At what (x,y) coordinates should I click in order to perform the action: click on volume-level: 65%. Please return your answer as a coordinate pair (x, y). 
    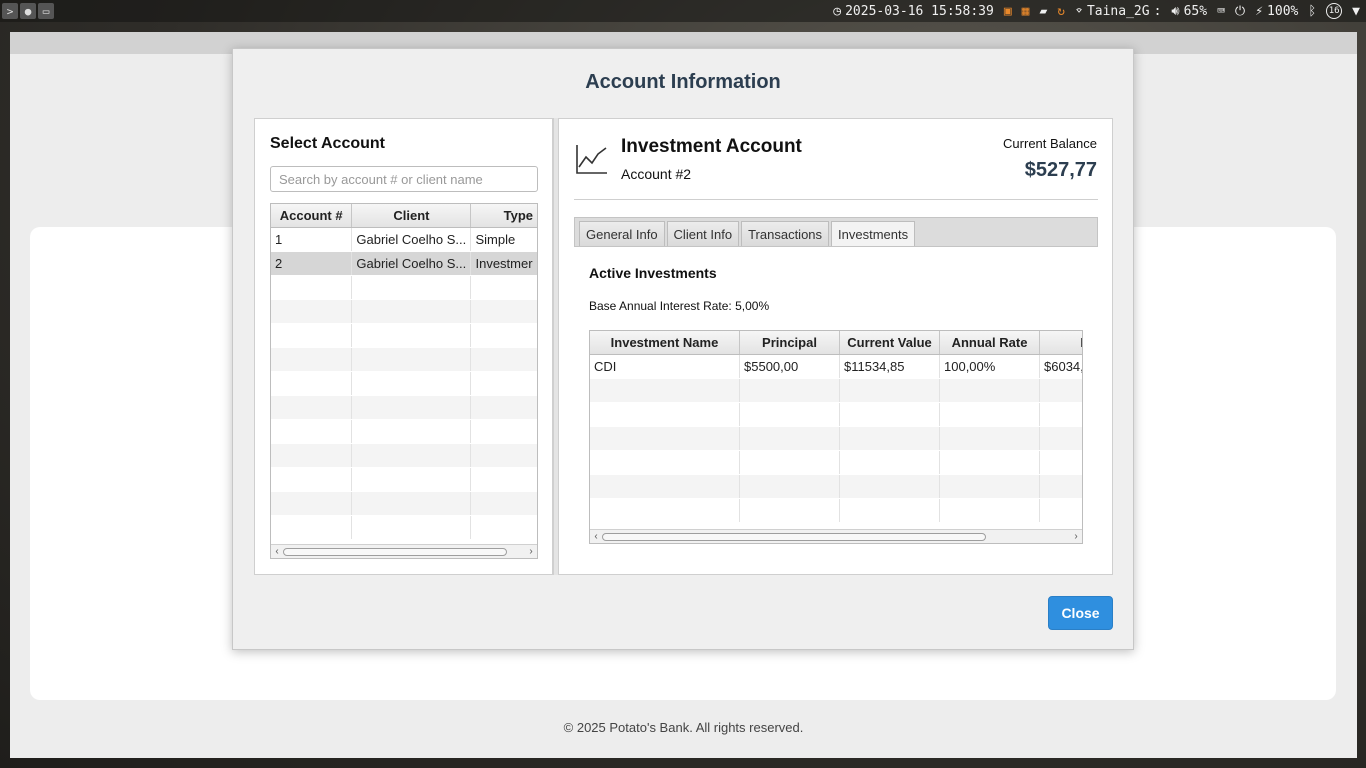
    Looking at the image, I should click on (1195, 11).